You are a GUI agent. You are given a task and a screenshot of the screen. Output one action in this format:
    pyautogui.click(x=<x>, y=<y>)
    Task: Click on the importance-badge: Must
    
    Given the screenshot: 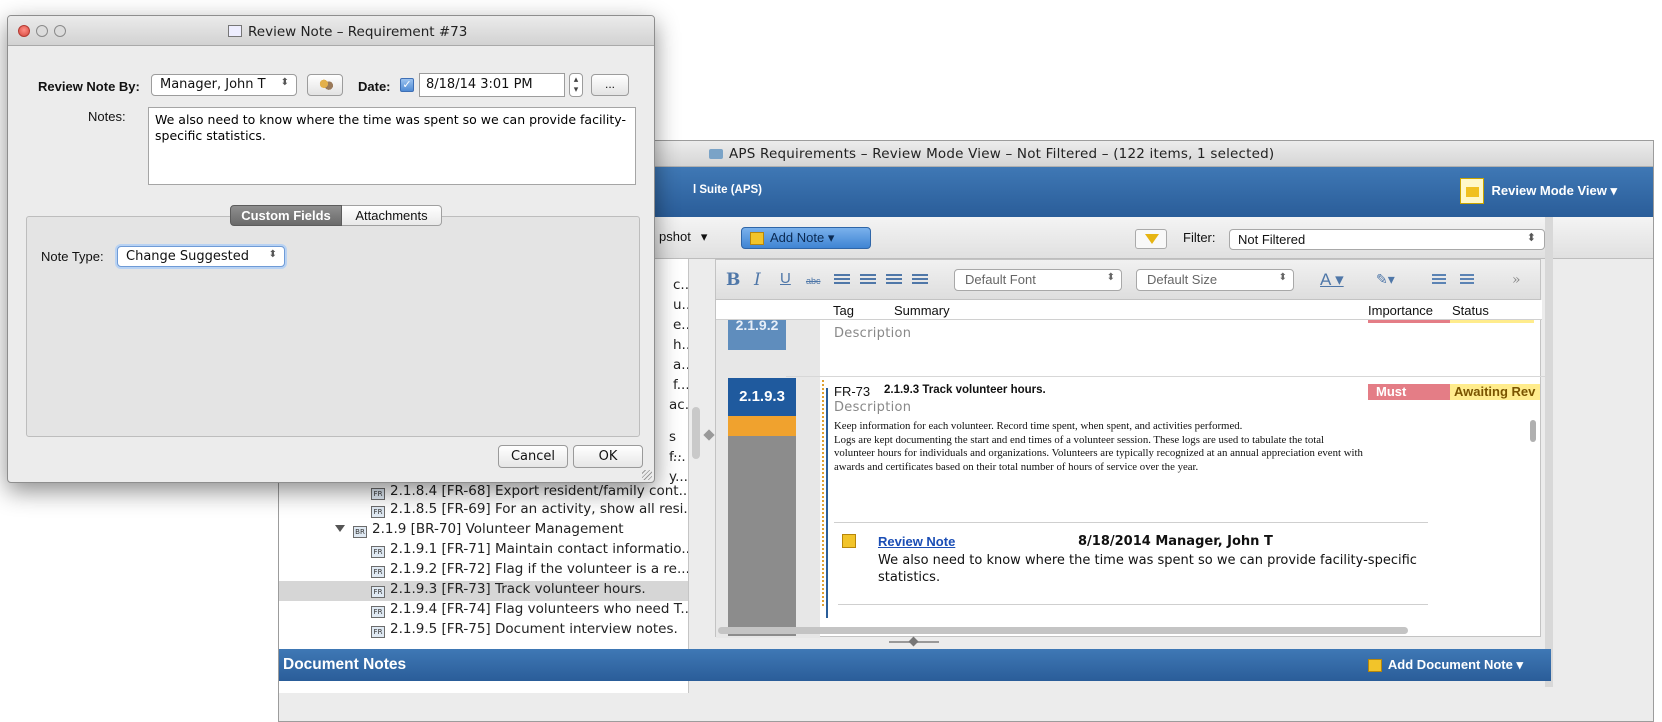 What is the action you would take?
    pyautogui.click(x=1409, y=392)
    